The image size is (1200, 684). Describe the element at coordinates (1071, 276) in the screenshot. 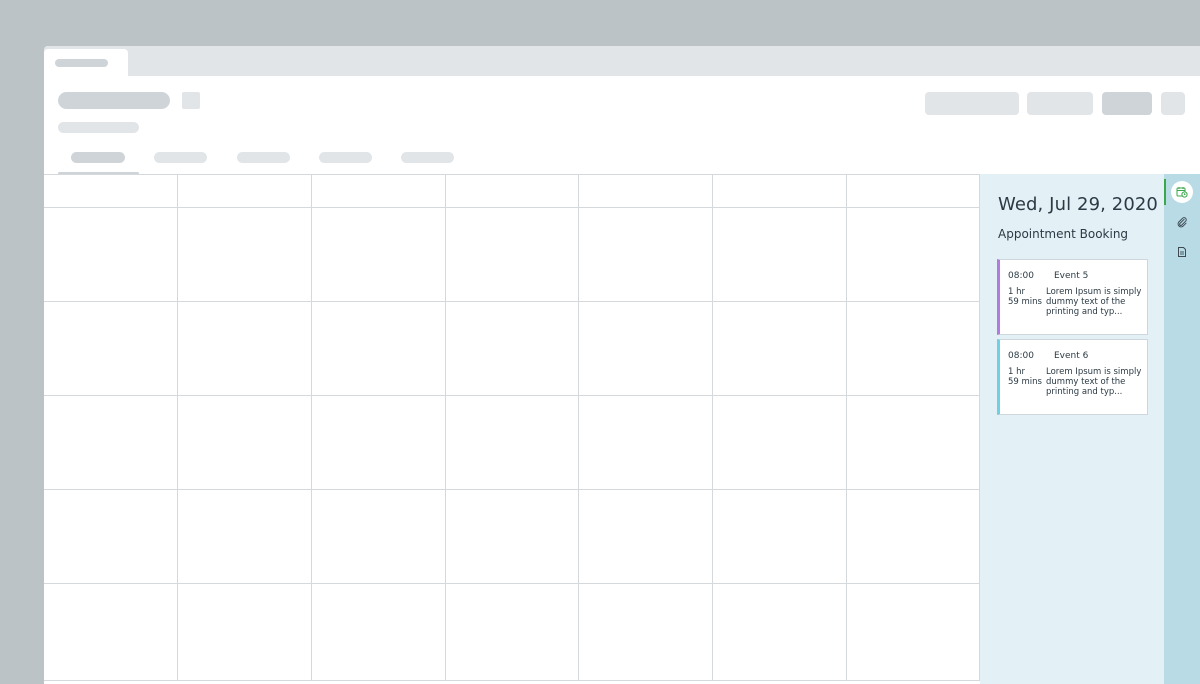

I see `event-name: Event 5` at that location.